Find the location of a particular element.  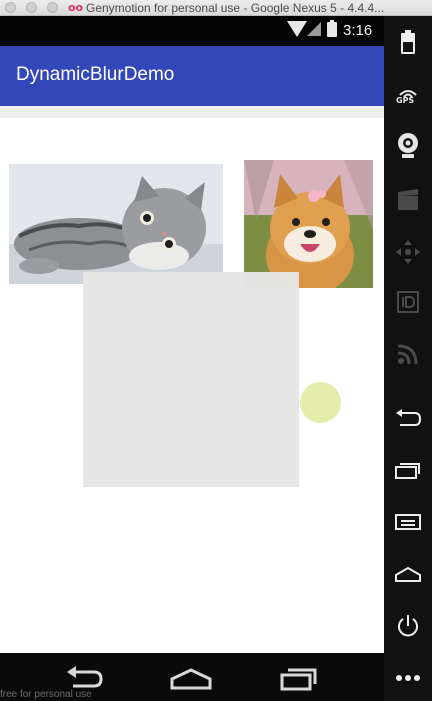

cat-photo is located at coordinates (116, 224).